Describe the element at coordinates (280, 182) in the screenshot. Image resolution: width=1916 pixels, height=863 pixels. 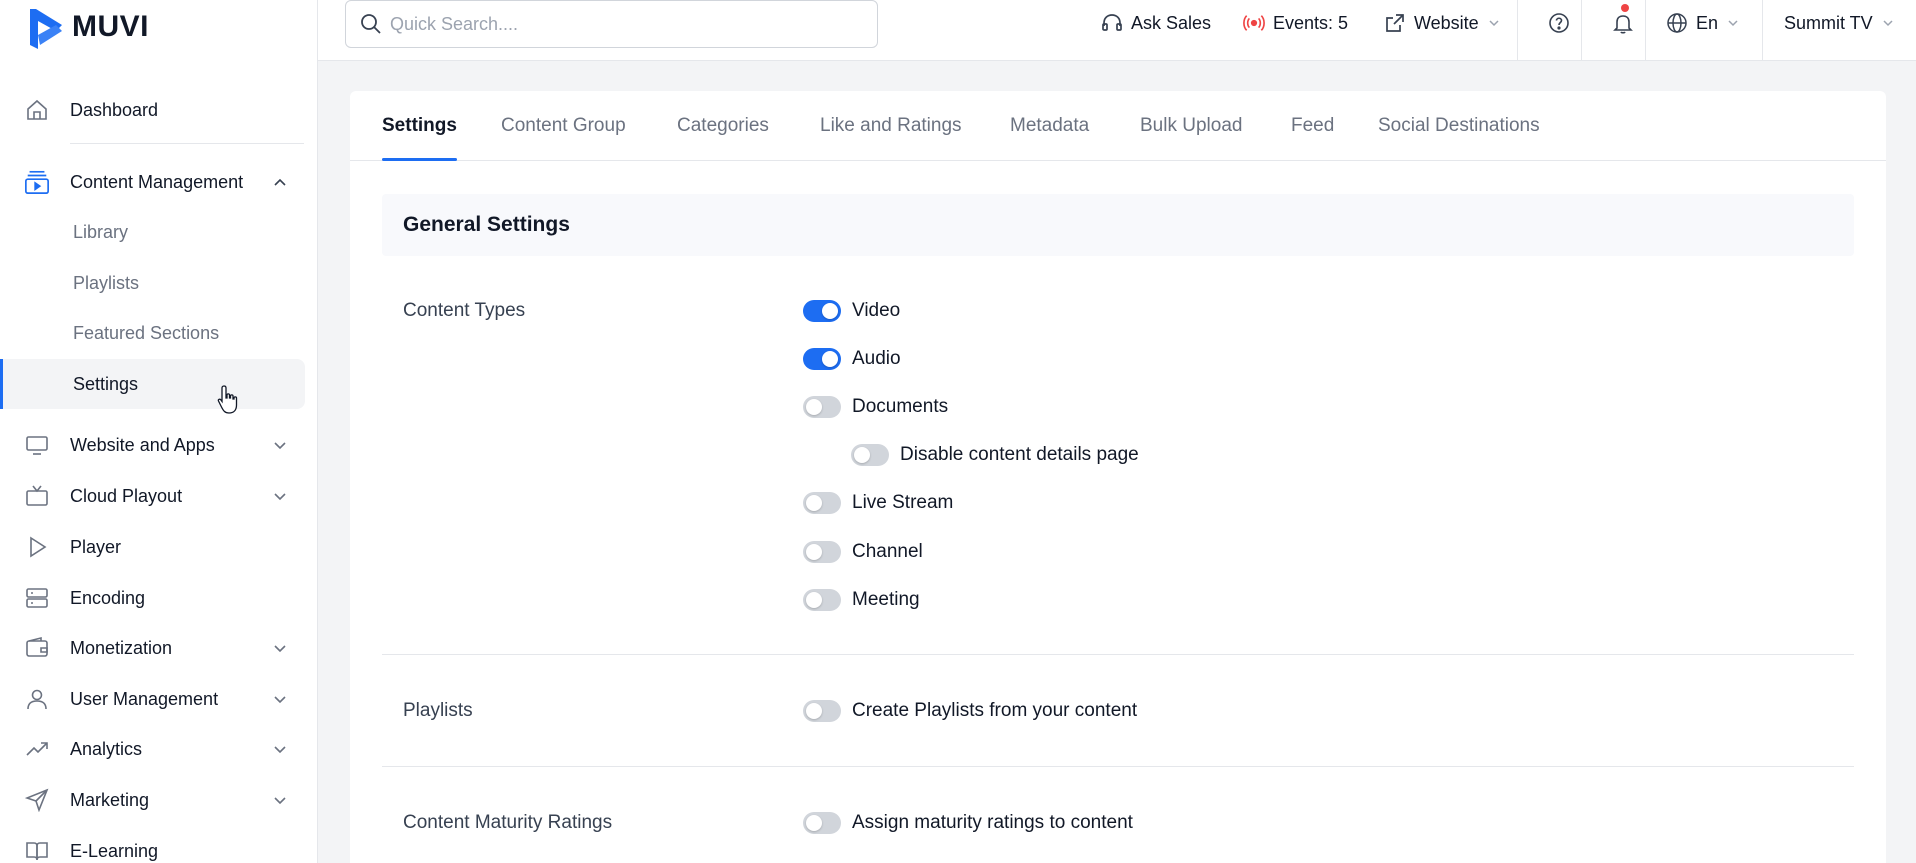
I see `chevron-up-icon` at that location.